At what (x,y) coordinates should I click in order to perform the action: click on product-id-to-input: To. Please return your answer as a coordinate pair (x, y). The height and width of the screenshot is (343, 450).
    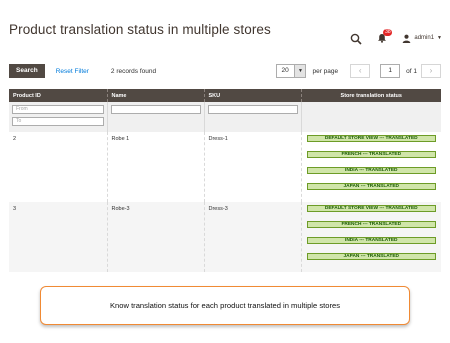
    Looking at the image, I should click on (58, 121).